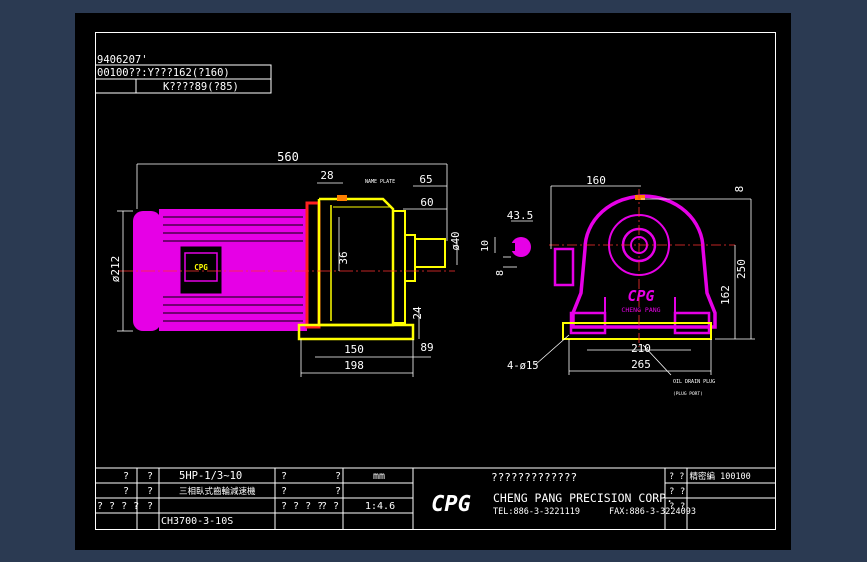  Describe the element at coordinates (694, 382) in the screenshot. I see `drain-plug-note: OIL DRAIN PLUG` at that location.